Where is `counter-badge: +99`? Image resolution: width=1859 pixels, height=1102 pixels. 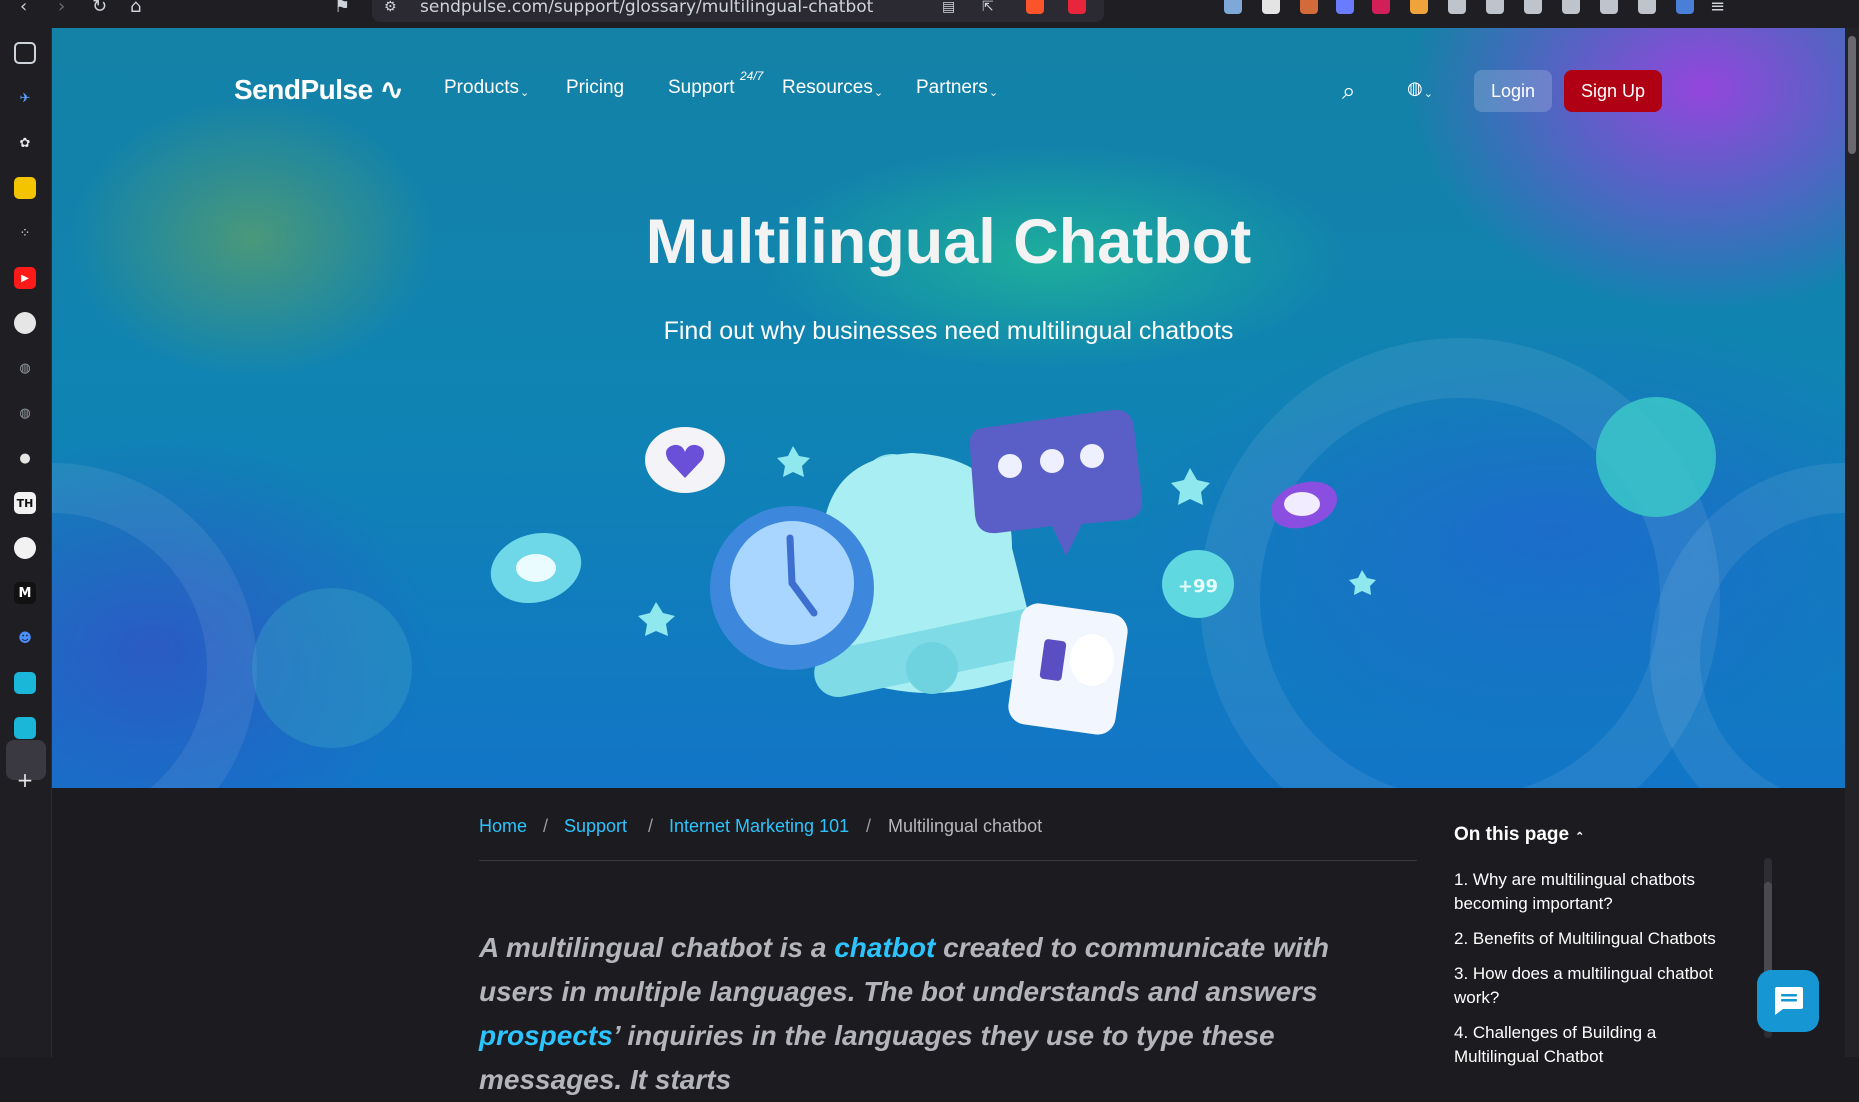
counter-badge: +99 is located at coordinates (1198, 584).